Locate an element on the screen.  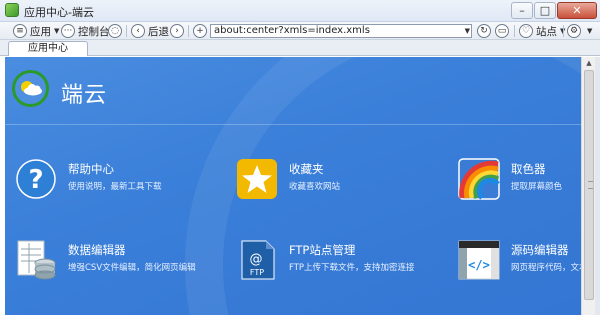
cloud-sun-icon is located at coordinates (31, 88).